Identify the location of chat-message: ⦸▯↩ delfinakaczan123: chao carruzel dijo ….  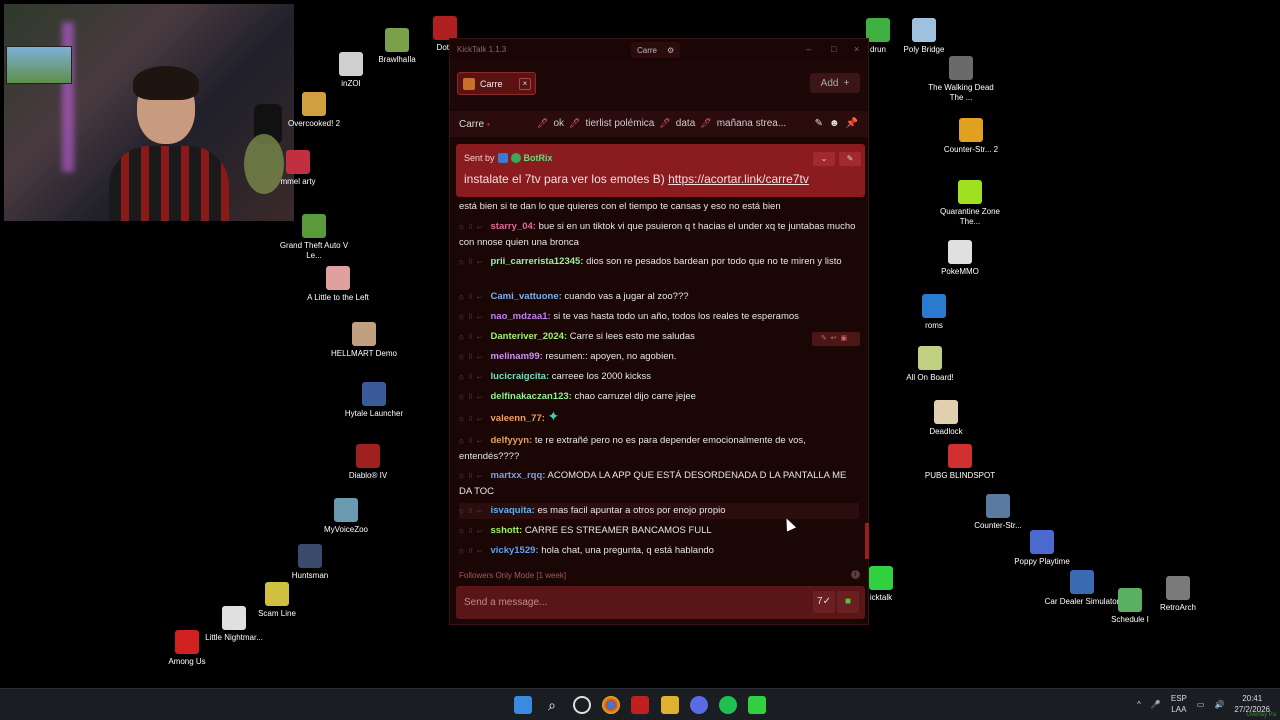
(659, 397).